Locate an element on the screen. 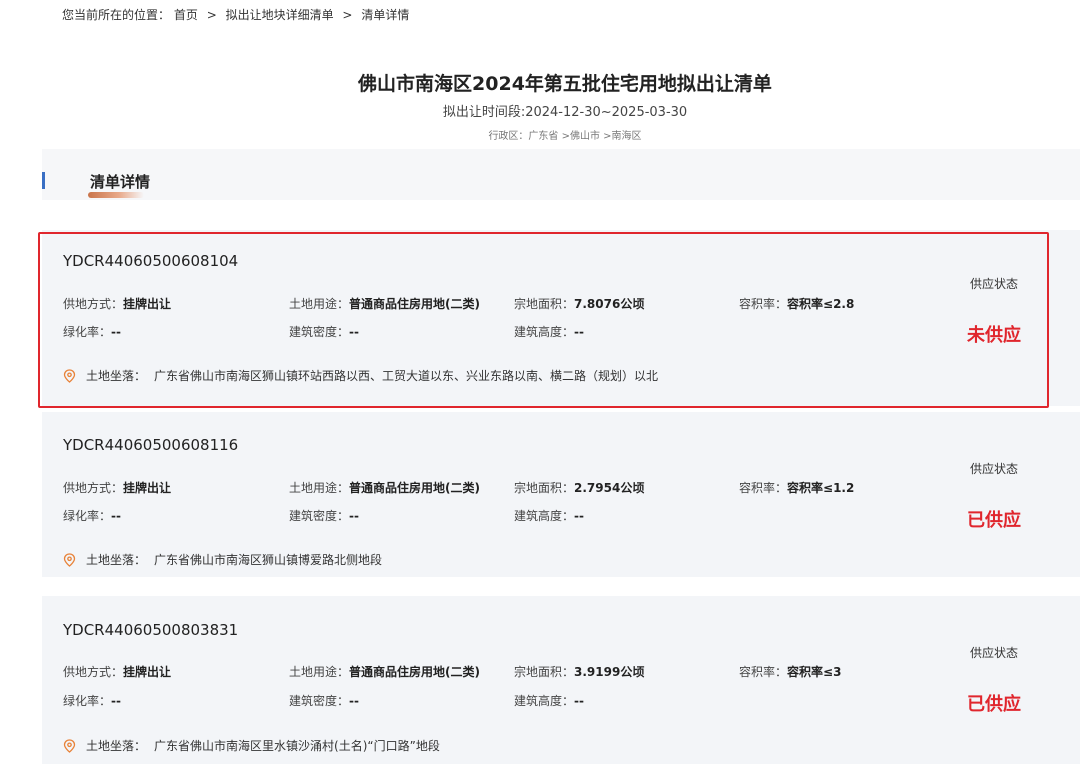 The width and height of the screenshot is (1080, 782). breadcrumb-home-link: 首页 is located at coordinates (186, 15).